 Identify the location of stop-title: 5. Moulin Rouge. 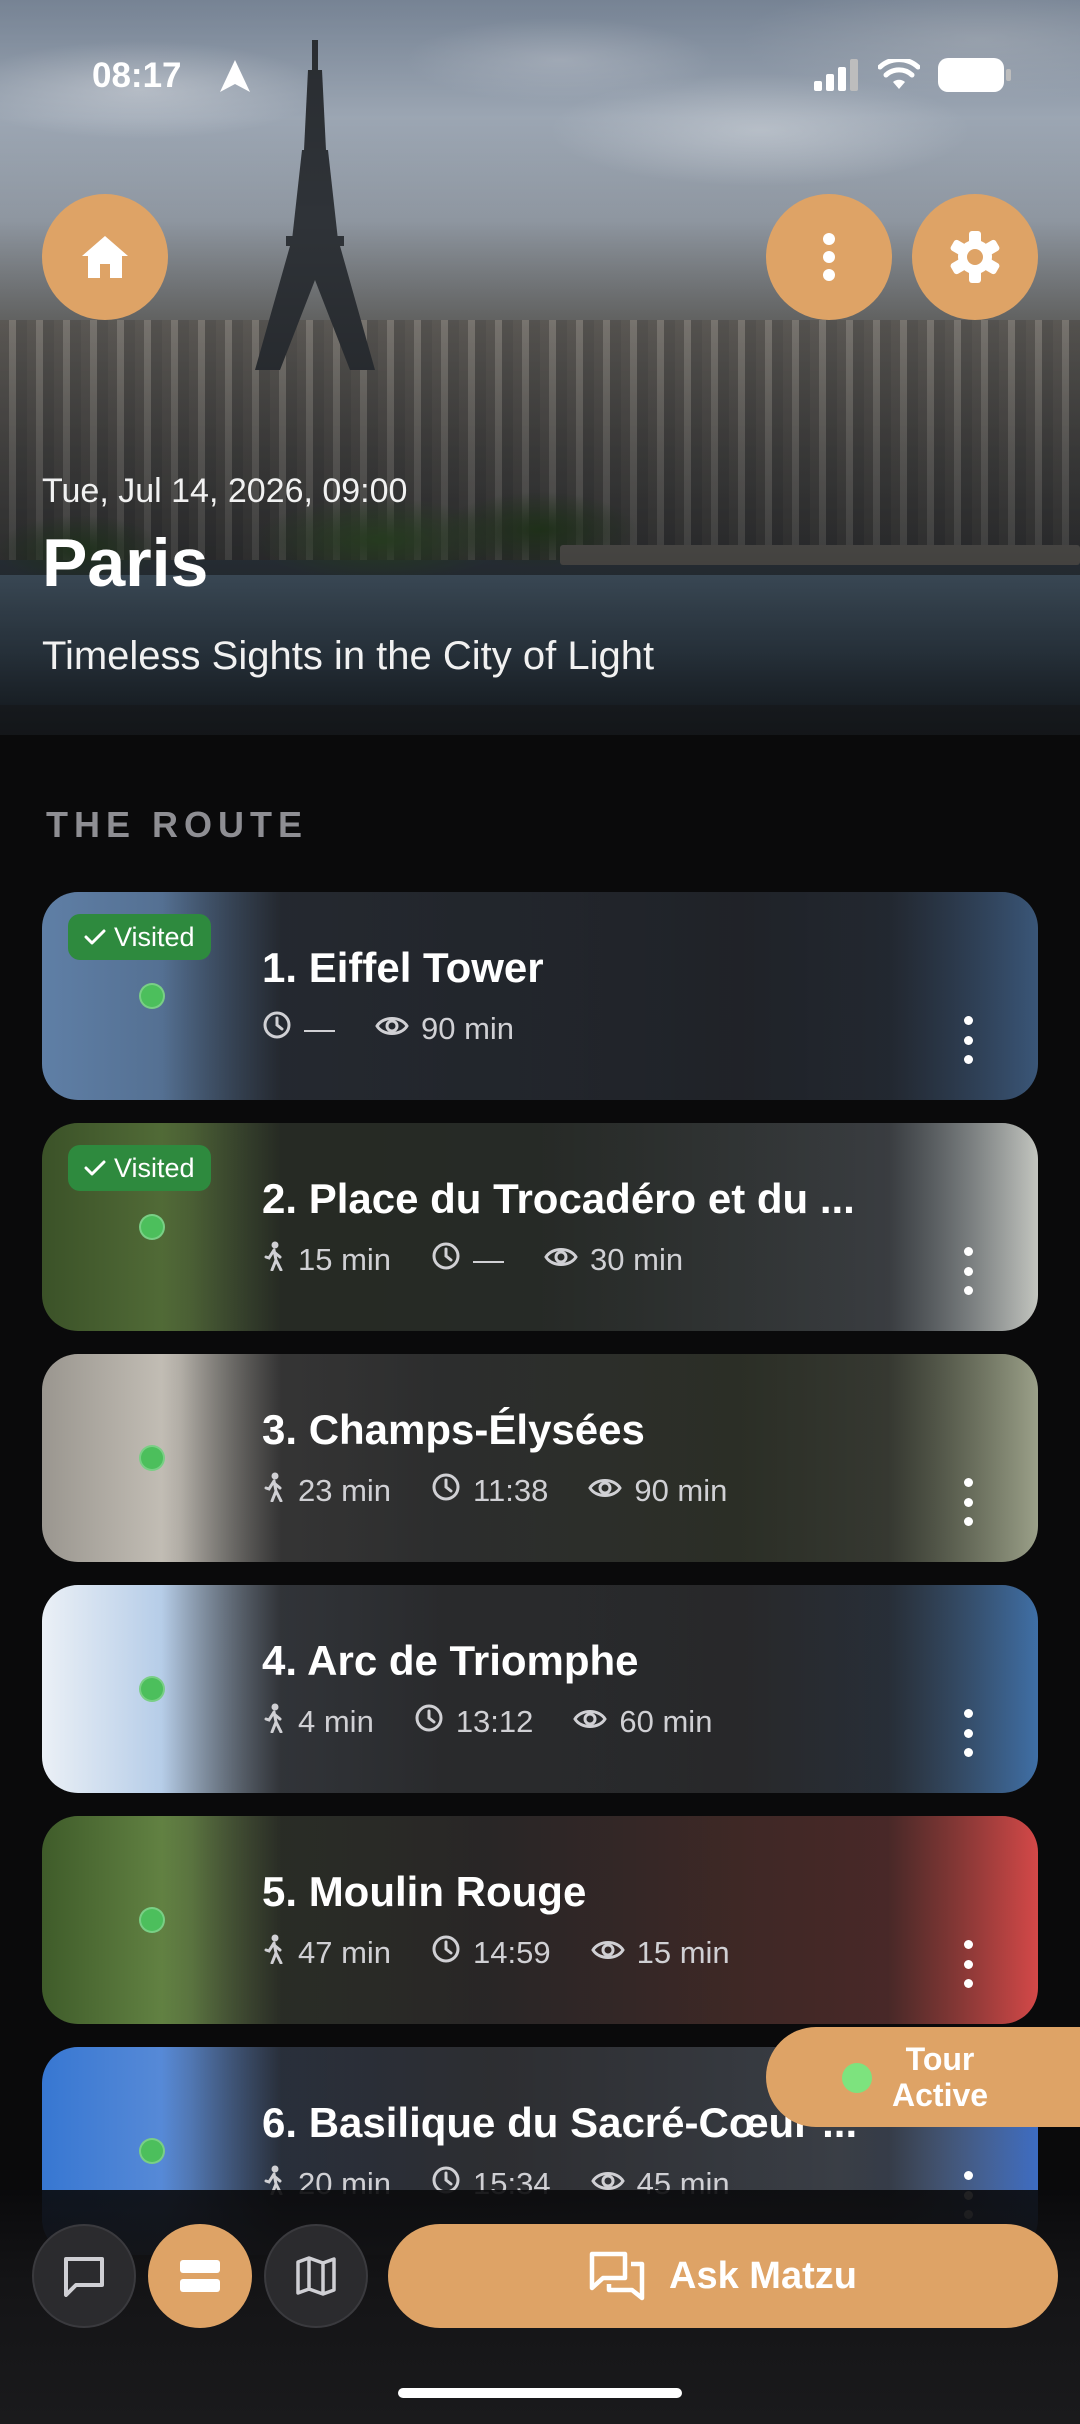
(424, 1891).